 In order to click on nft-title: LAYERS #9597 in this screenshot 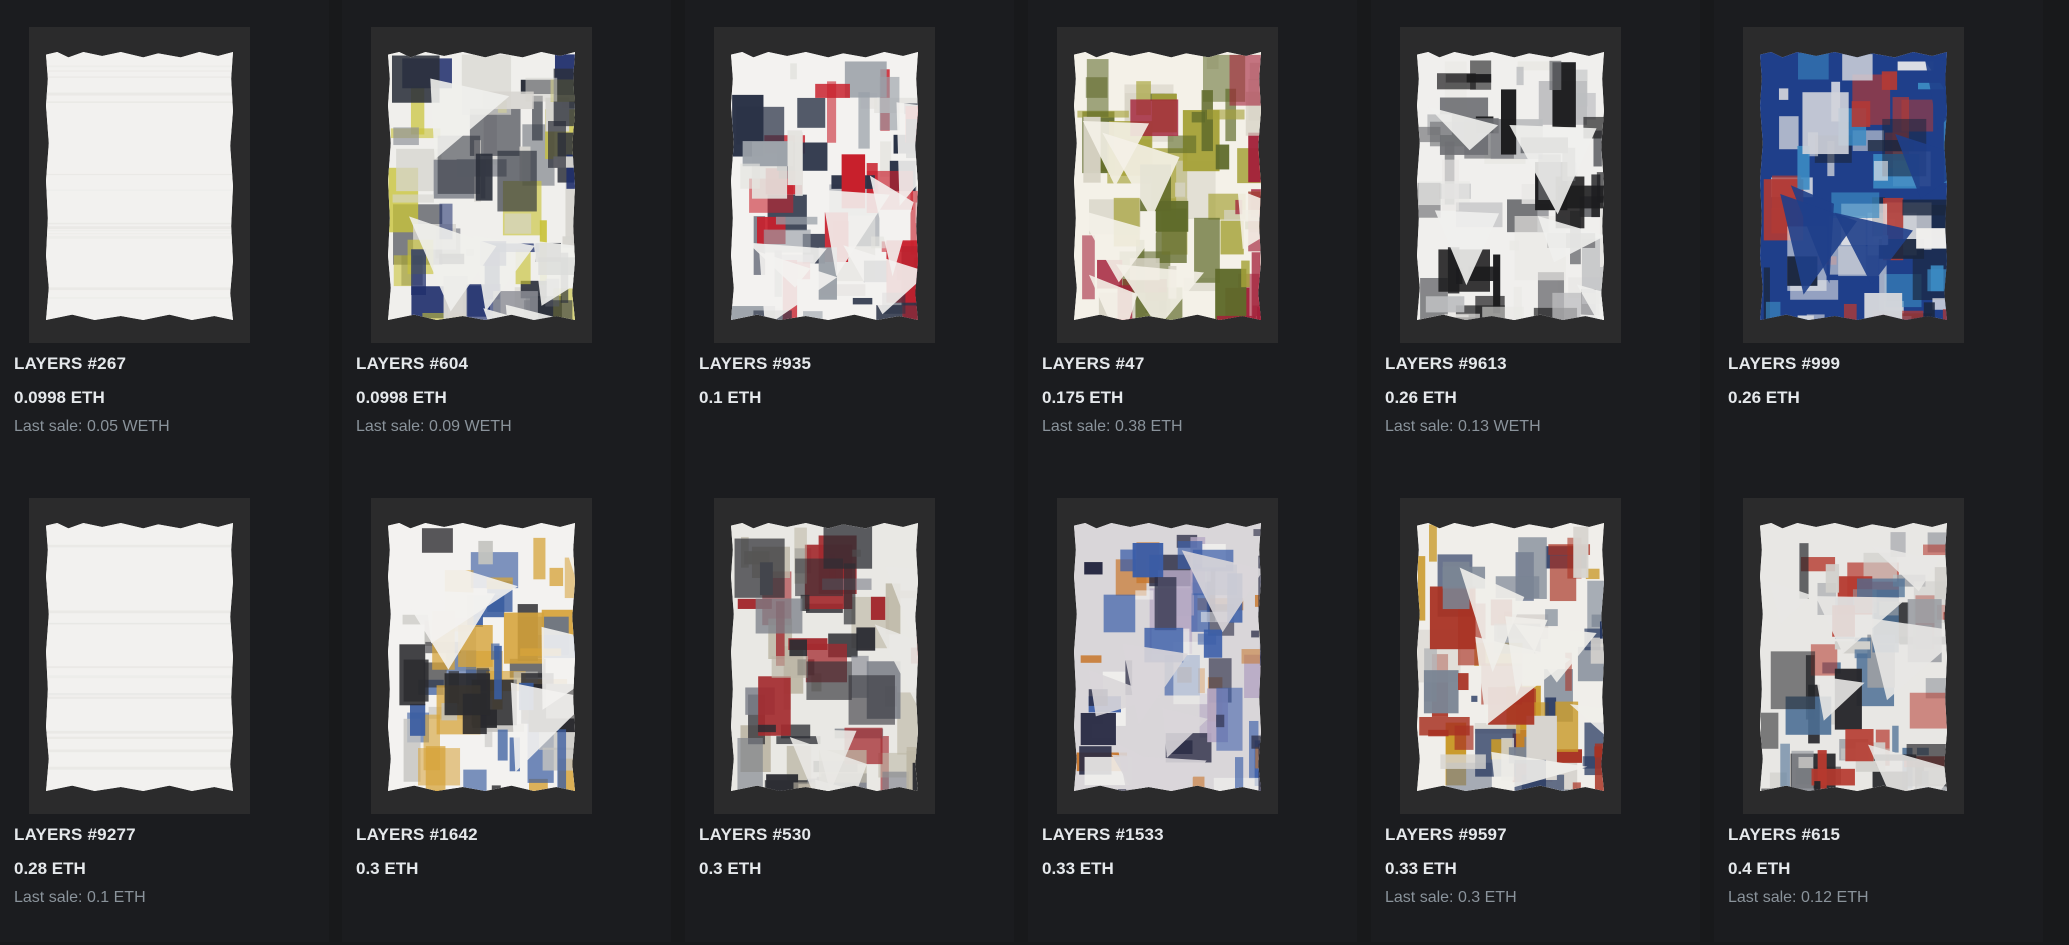, I will do `click(1446, 835)`.